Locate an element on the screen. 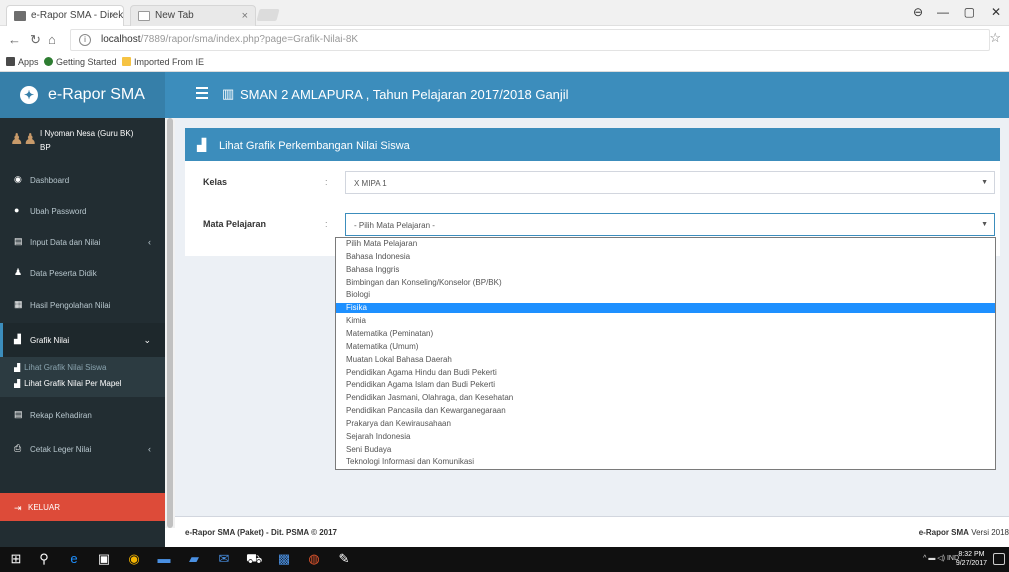 The image size is (1009, 572). shopping-bag-icon: ⛟ is located at coordinates (254, 559).